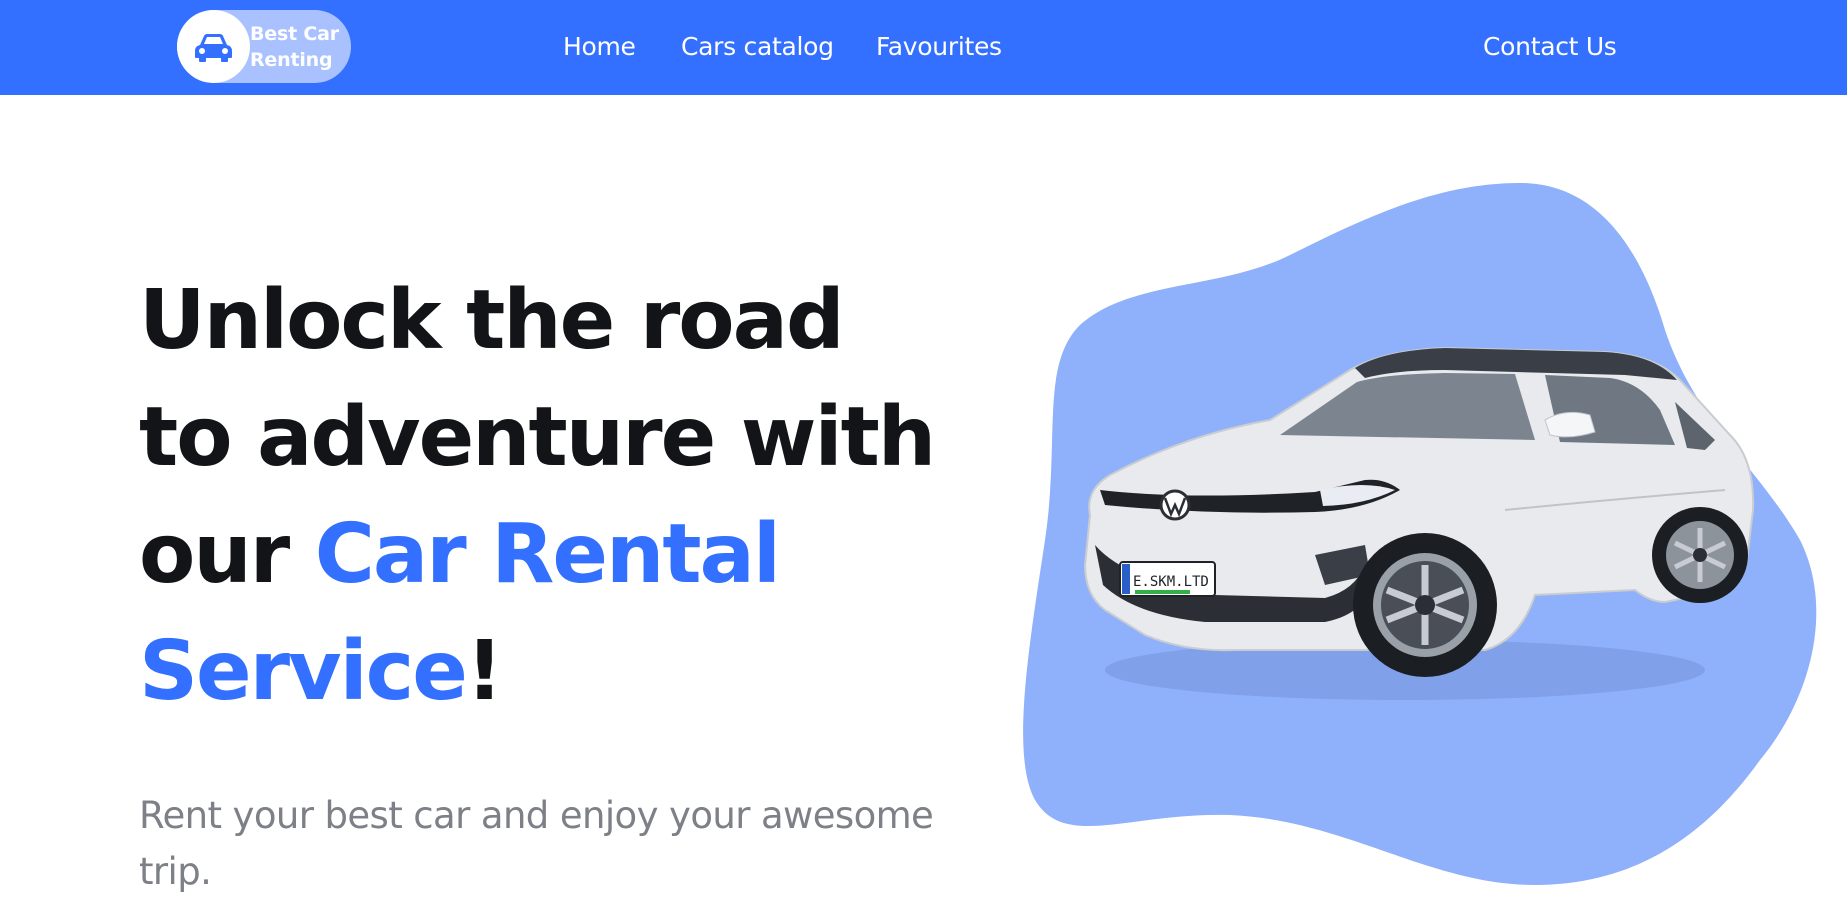 The image size is (1847, 921). Describe the element at coordinates (303, 671) in the screenshot. I see `hero-title-accent-service: Service` at that location.